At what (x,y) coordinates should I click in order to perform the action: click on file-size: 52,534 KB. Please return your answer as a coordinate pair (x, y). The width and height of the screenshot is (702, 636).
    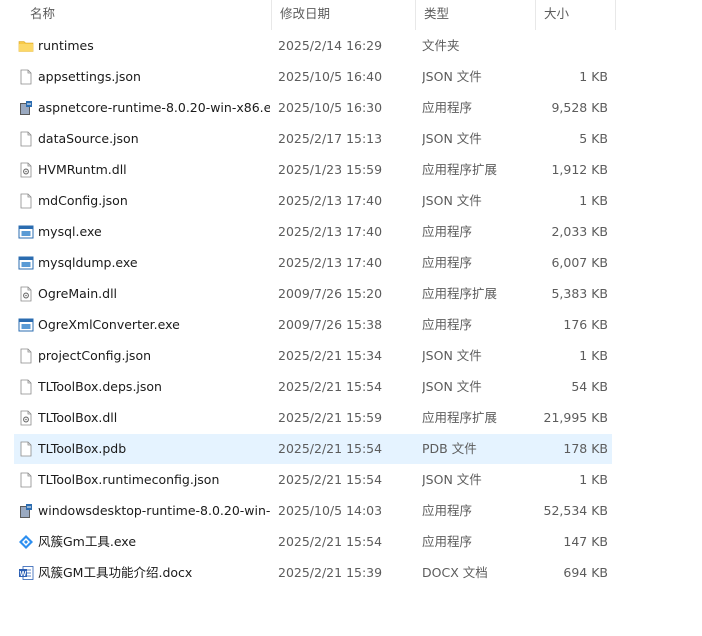
    Looking at the image, I should click on (575, 510).